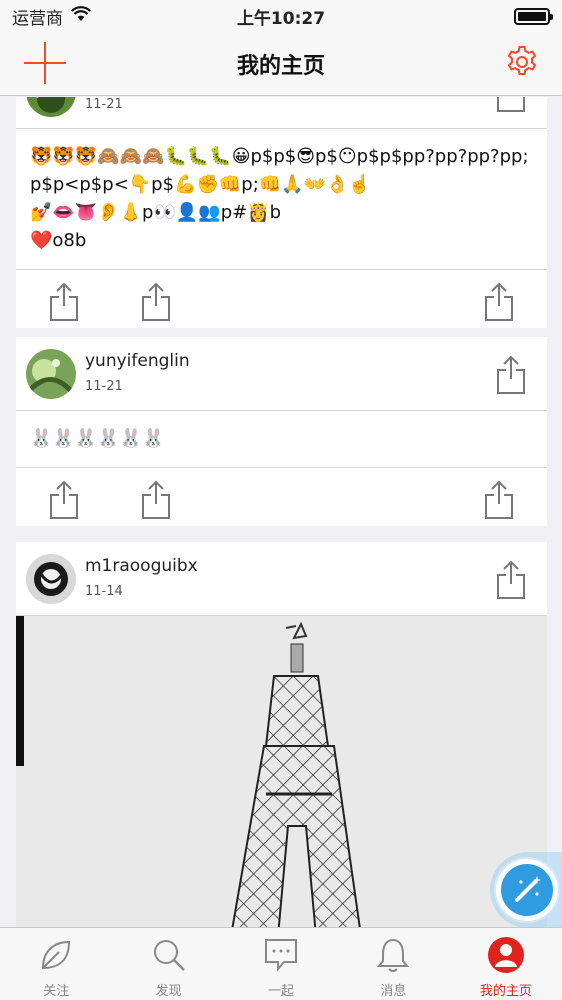  What do you see at coordinates (281, 113) in the screenshot?
I see `post-header: 11-21` at bounding box center [281, 113].